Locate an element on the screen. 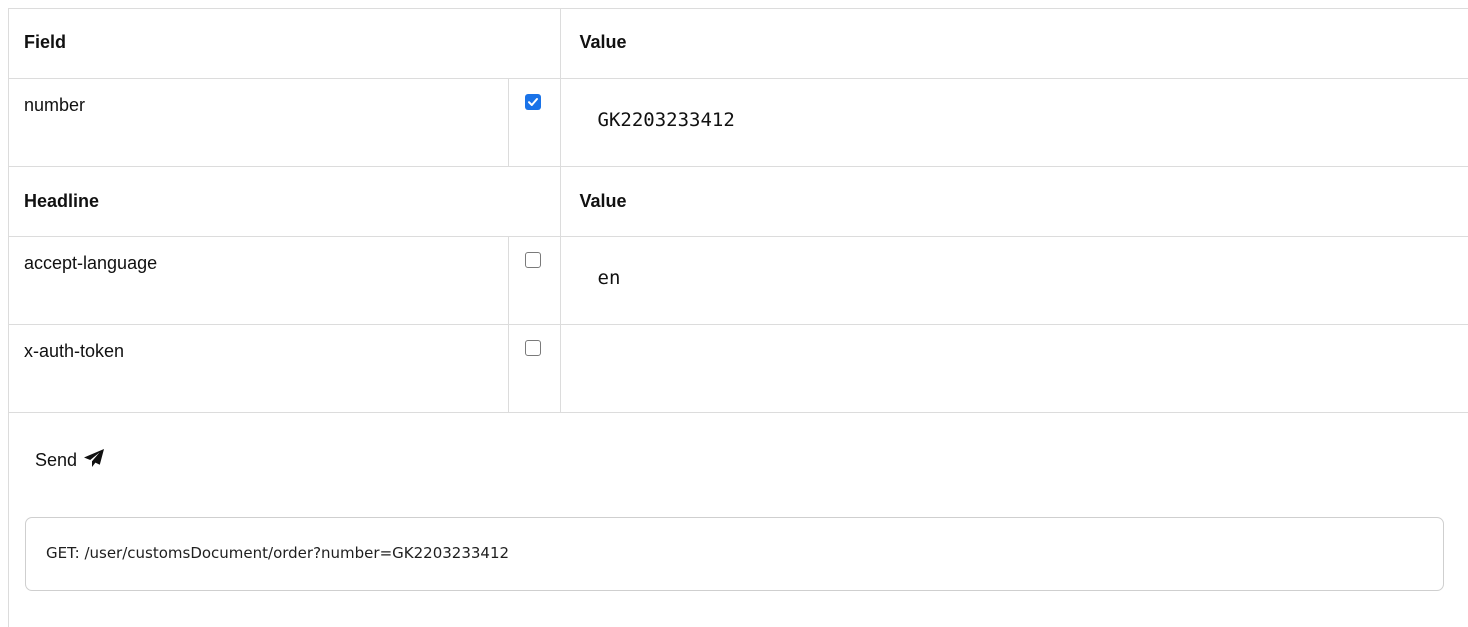  send-button: Send is located at coordinates (70, 460).